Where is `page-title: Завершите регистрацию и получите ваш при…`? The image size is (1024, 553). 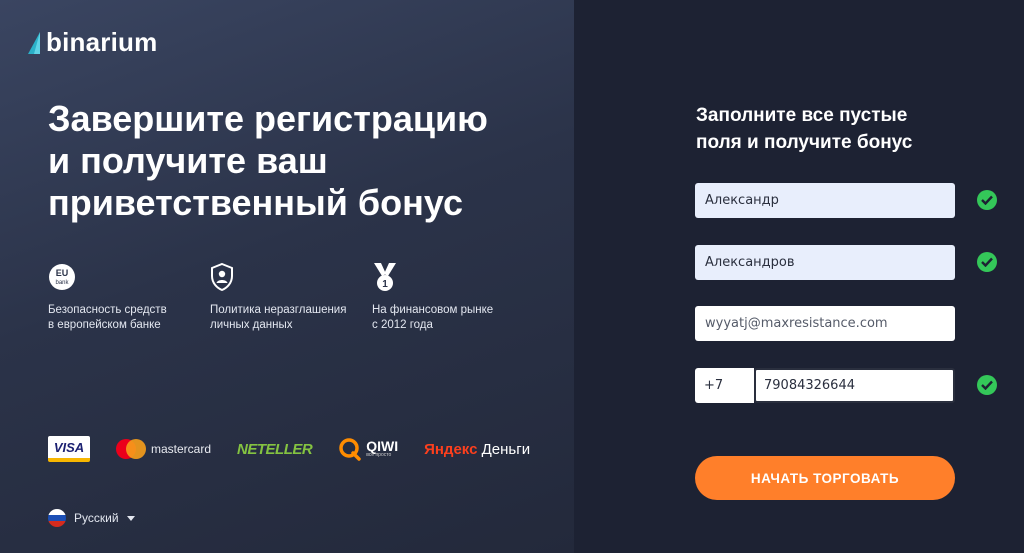 page-title: Завершите регистрацию и получите ваш при… is located at coordinates (298, 161).